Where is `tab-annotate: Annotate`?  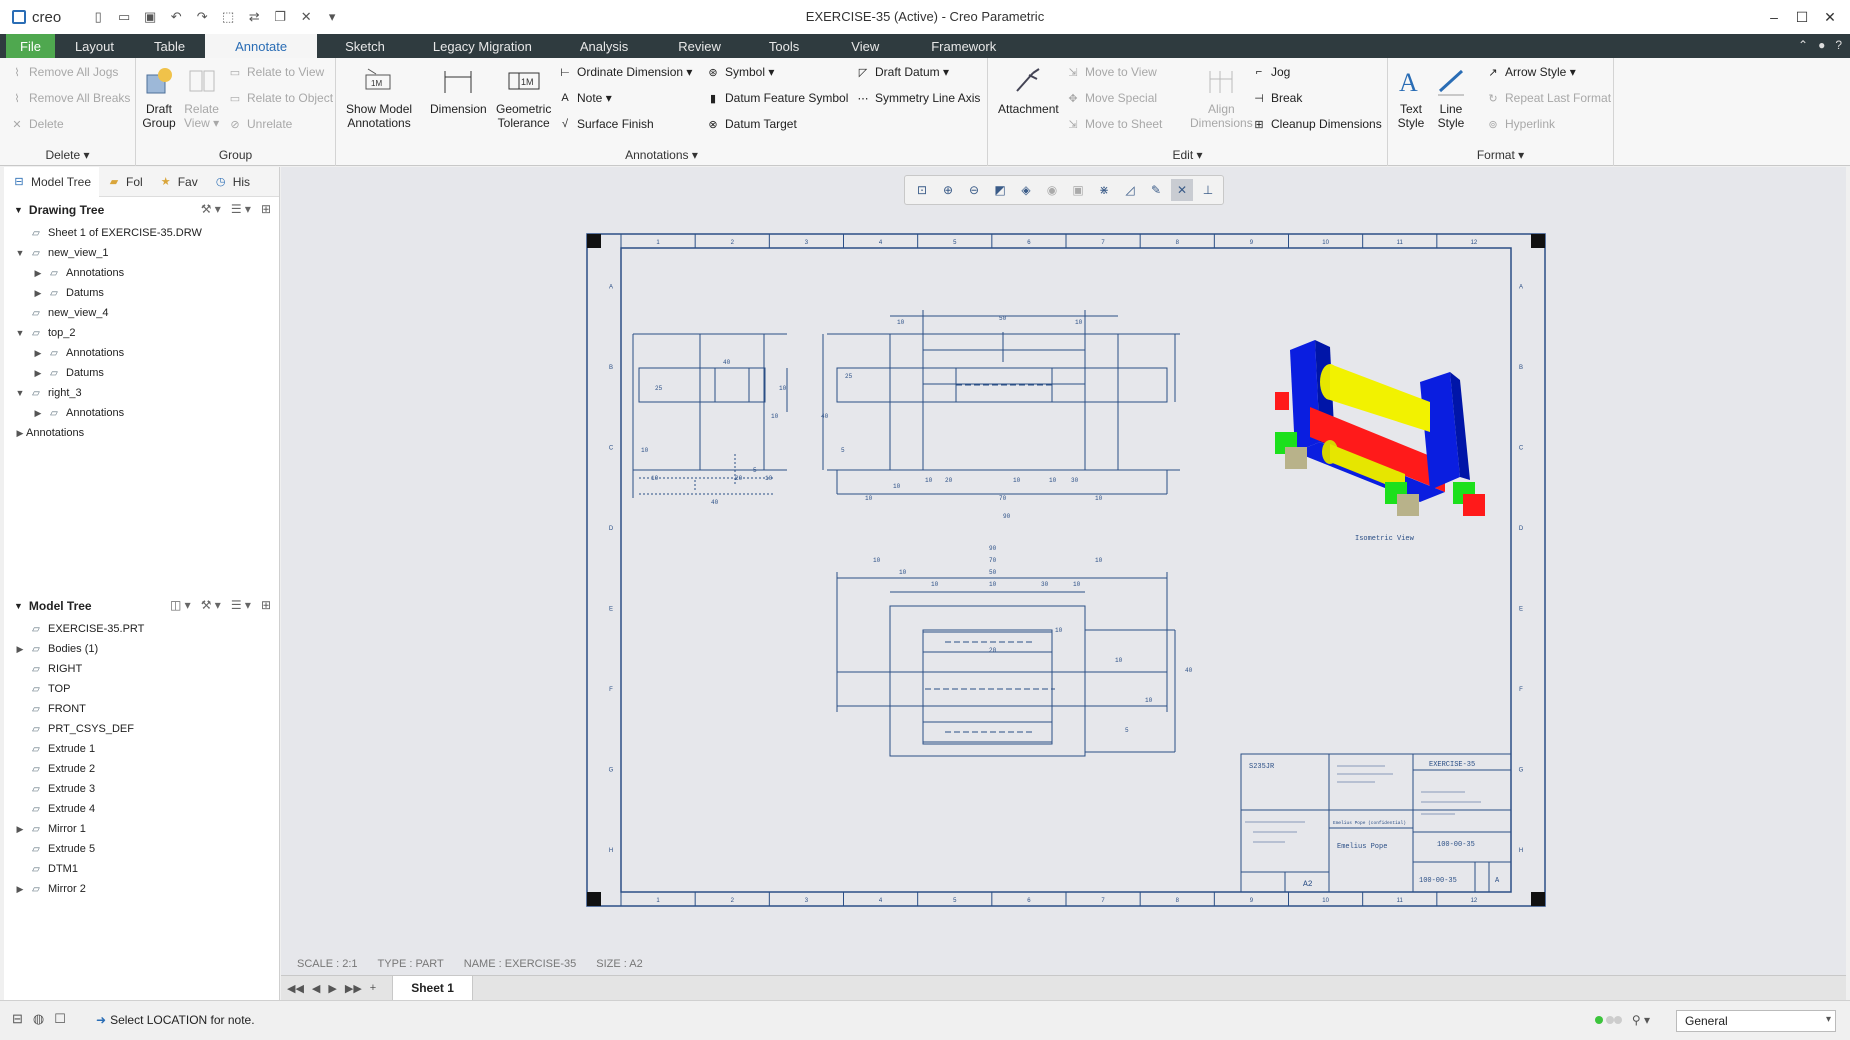 tab-annotate: Annotate is located at coordinates (261, 46).